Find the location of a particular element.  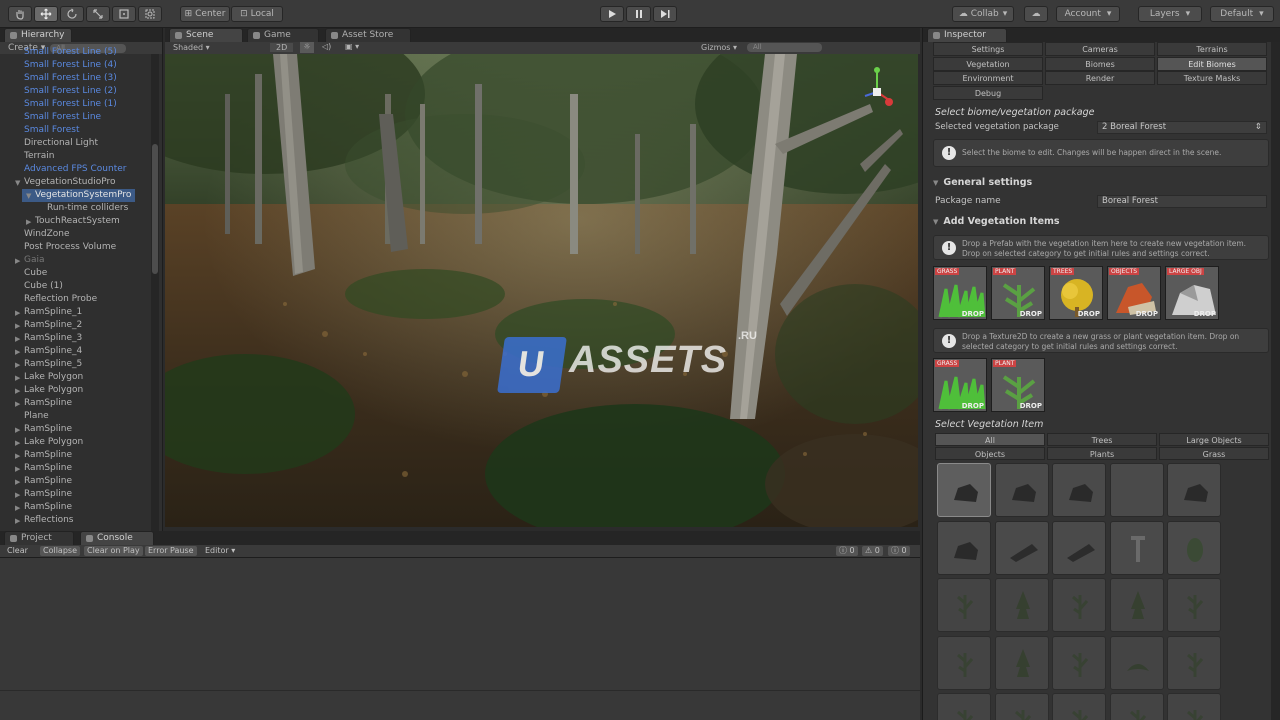

hierarchy-item: Reflection Probe is located at coordinates (75, 299).